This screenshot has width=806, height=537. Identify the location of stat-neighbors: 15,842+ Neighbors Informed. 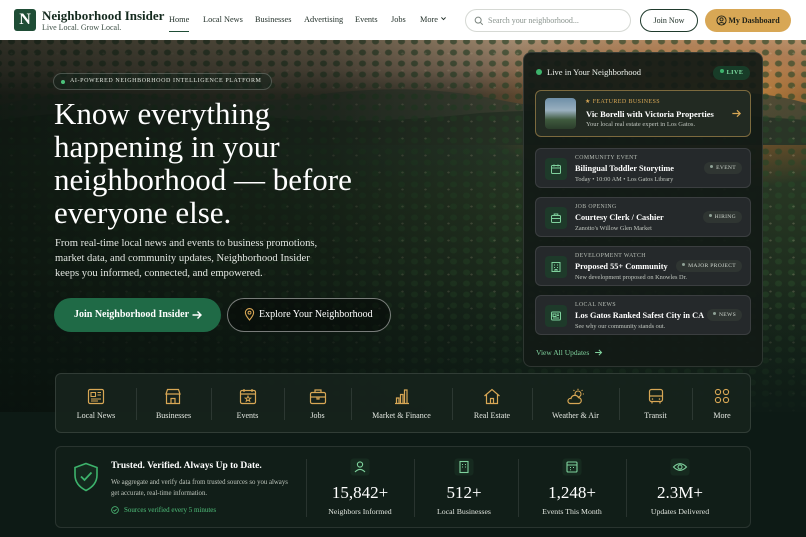
(360, 487).